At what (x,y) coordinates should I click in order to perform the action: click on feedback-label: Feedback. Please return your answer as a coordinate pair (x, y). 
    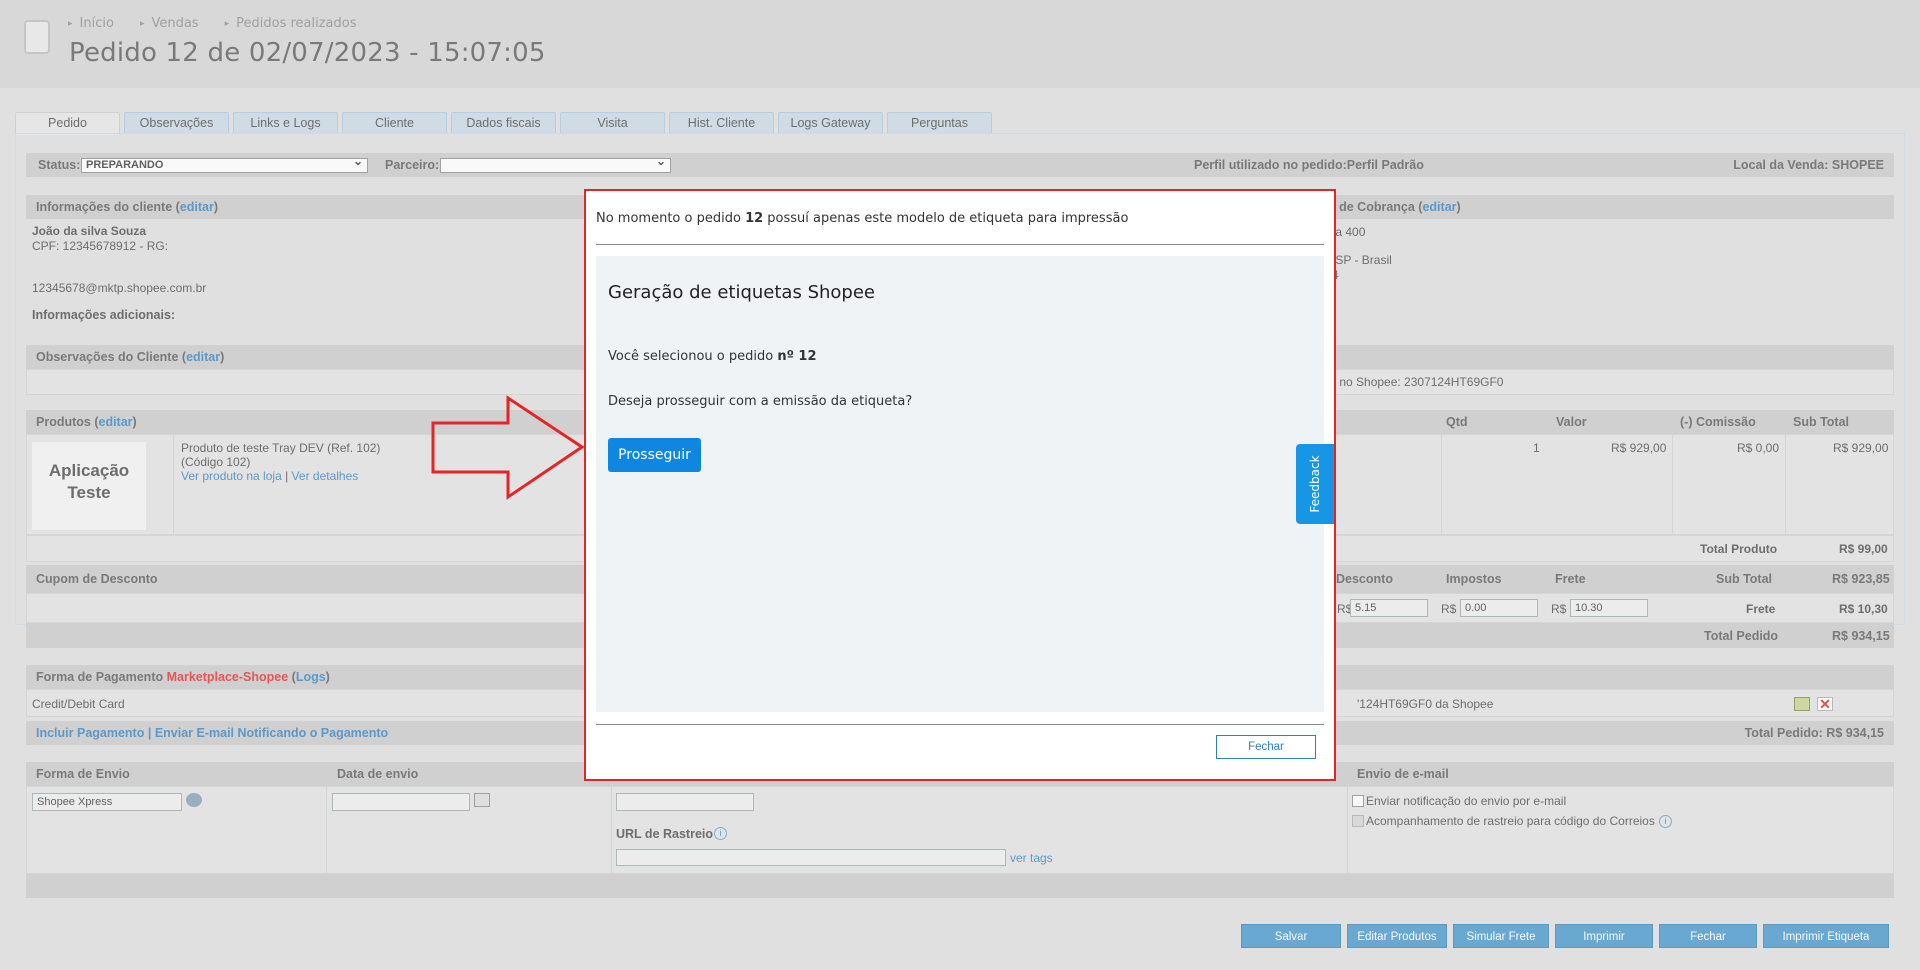
    Looking at the image, I should click on (1315, 484).